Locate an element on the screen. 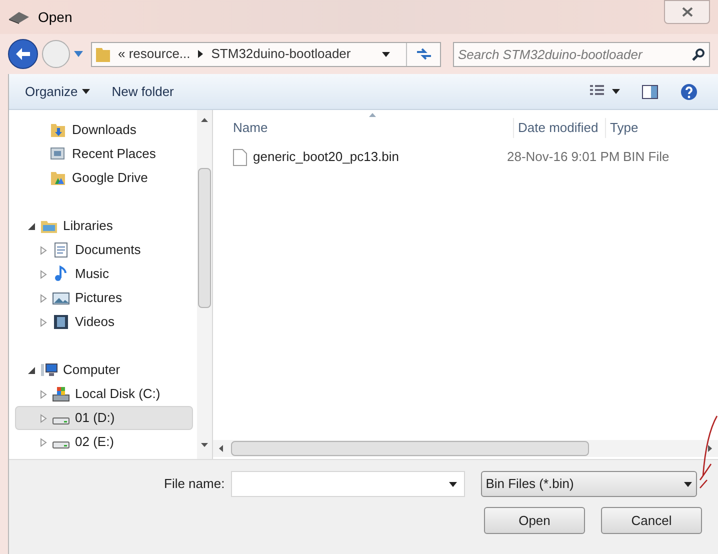 Image resolution: width=718 pixels, height=554 pixels. column-header: Type is located at coordinates (621, 128).